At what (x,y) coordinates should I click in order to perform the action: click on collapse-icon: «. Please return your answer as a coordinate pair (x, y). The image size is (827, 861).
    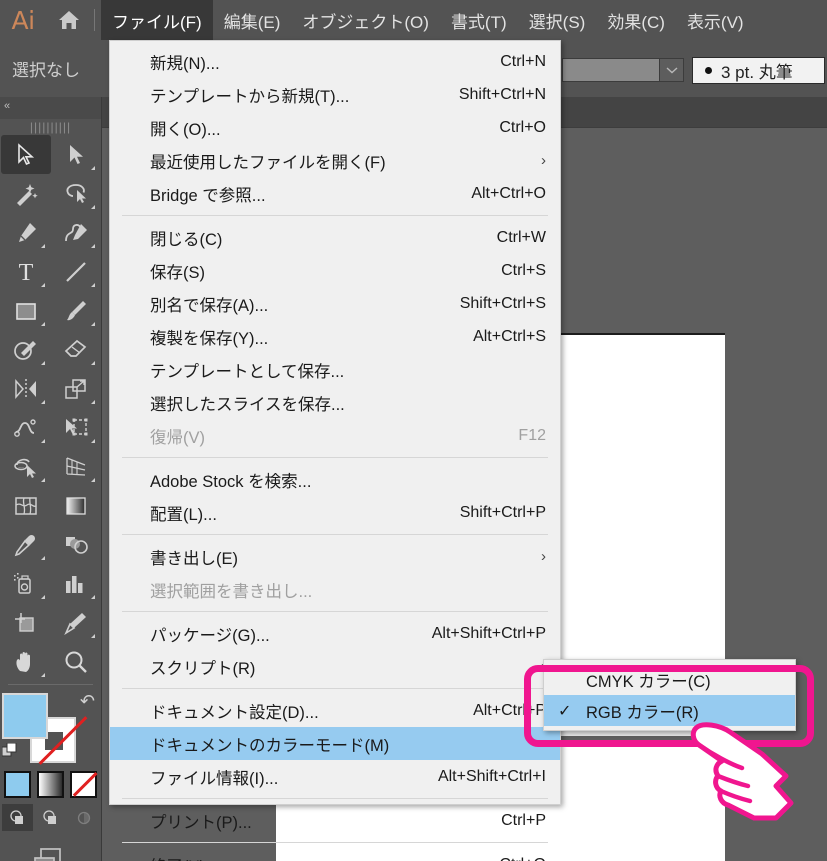
    Looking at the image, I should click on (7, 106).